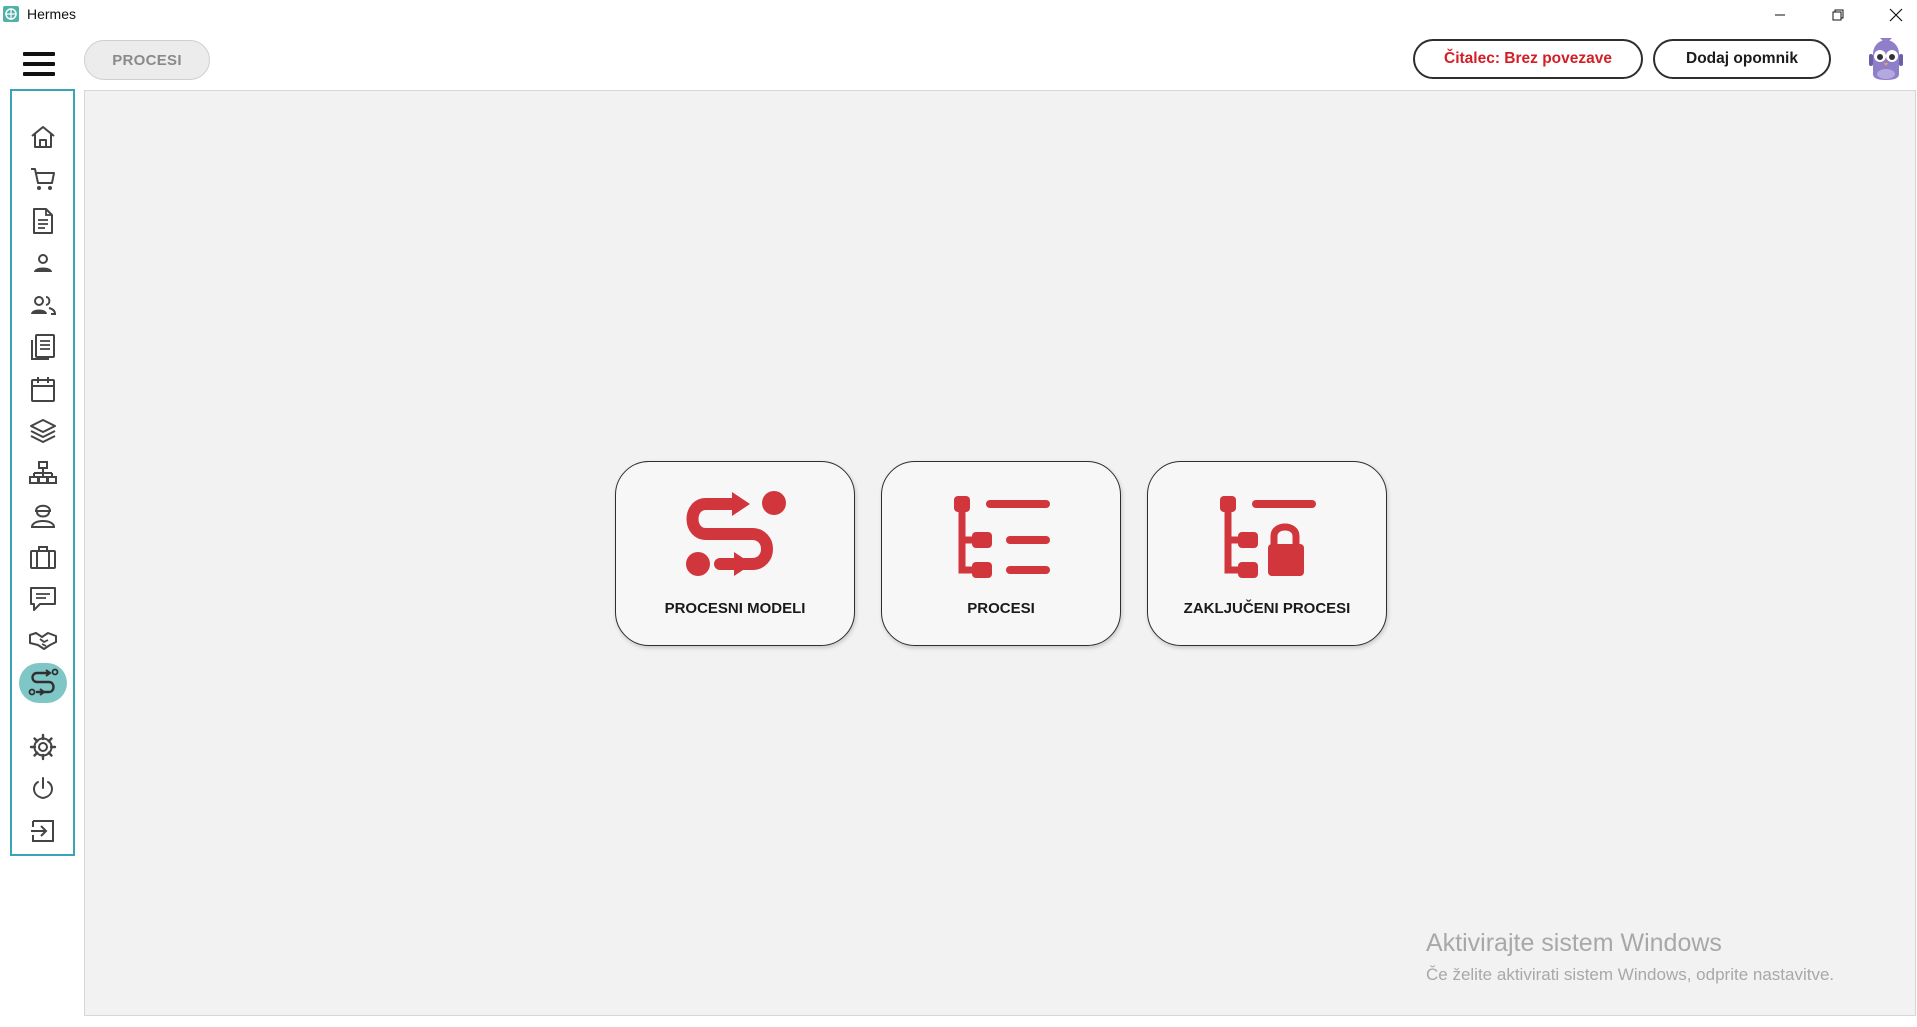 The height and width of the screenshot is (1027, 1917). I want to click on calendar-icon, so click(42, 389).